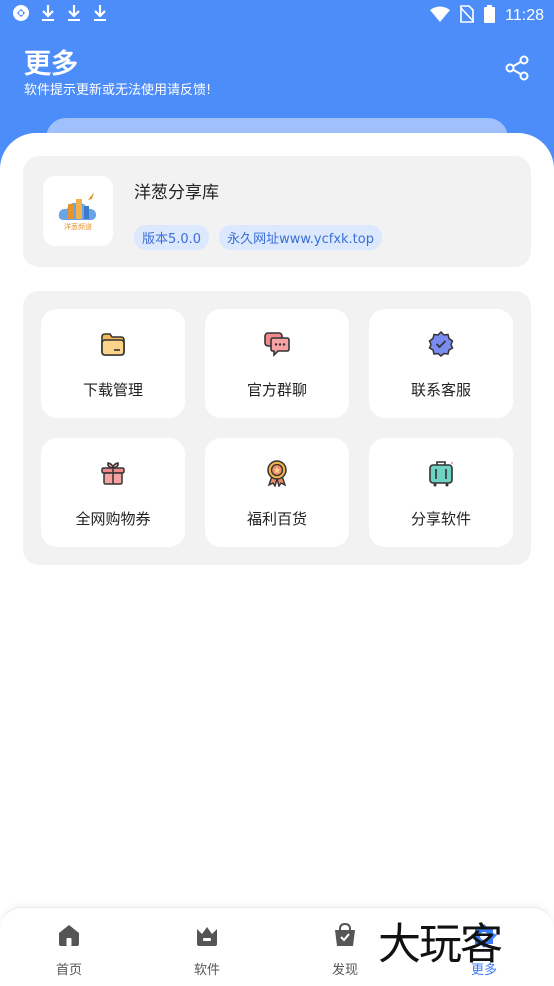 This screenshot has width=554, height=986. What do you see at coordinates (276, 519) in the screenshot?
I see `grid-item-label: 福利百货` at bounding box center [276, 519].